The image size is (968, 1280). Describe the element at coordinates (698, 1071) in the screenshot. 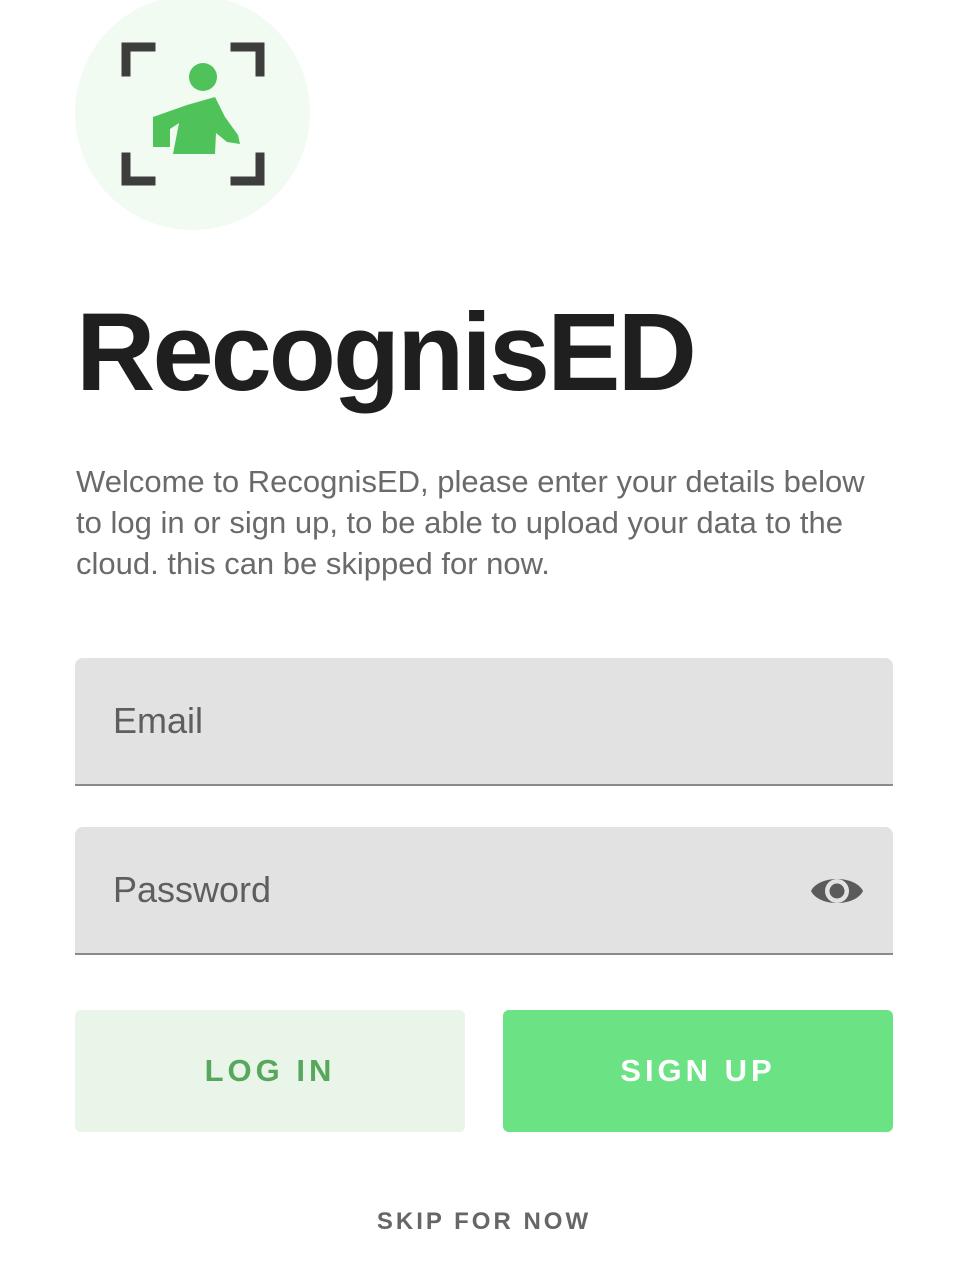

I see `signup-button: SIGN UP` at that location.